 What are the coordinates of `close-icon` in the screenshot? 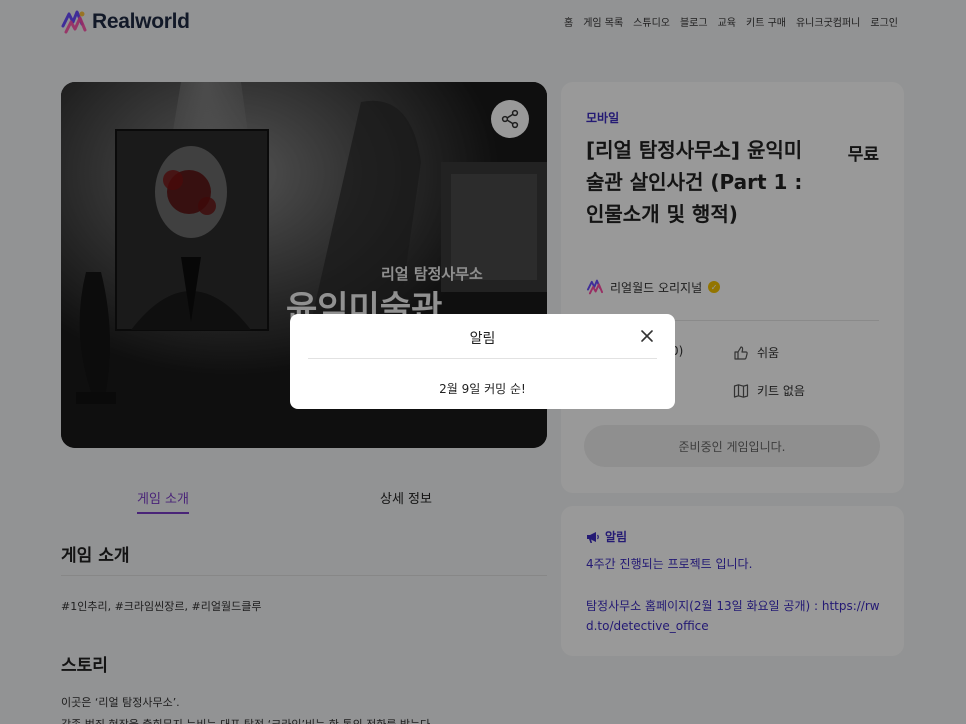 It's located at (647, 336).